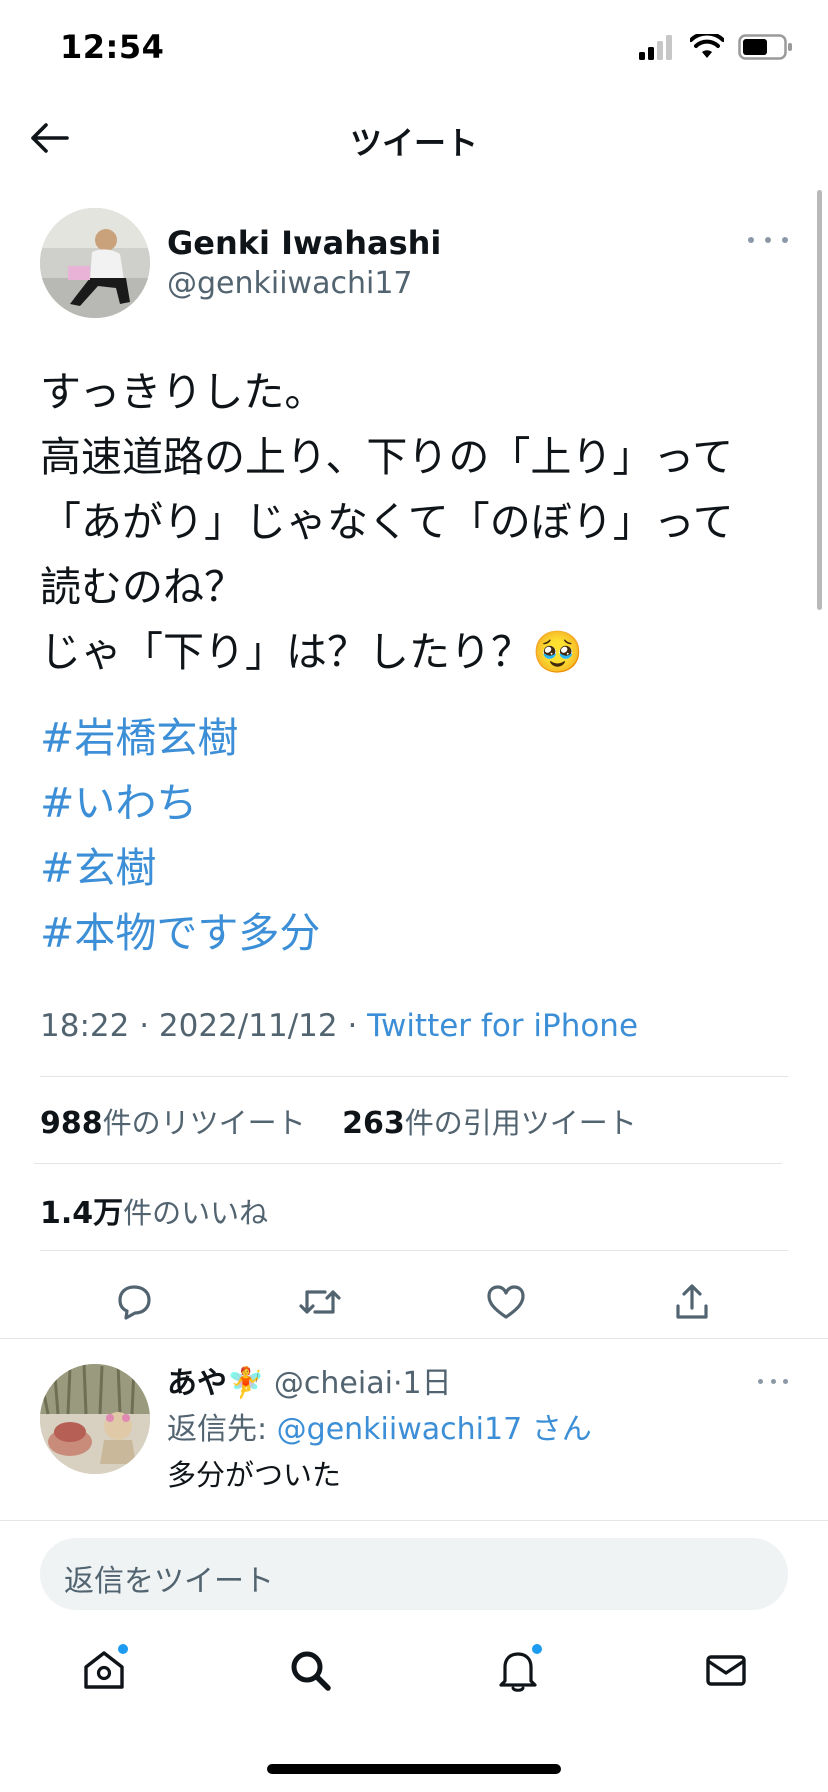 The width and height of the screenshot is (828, 1792). Describe the element at coordinates (819, 400) in the screenshot. I see `scrollbar` at that location.